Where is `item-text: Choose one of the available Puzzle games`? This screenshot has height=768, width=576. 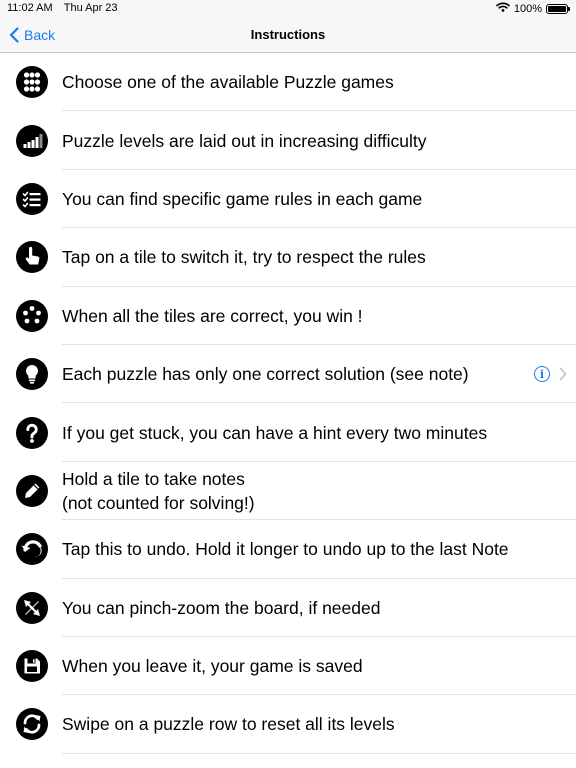 item-text: Choose one of the available Puzzle games is located at coordinates (228, 82).